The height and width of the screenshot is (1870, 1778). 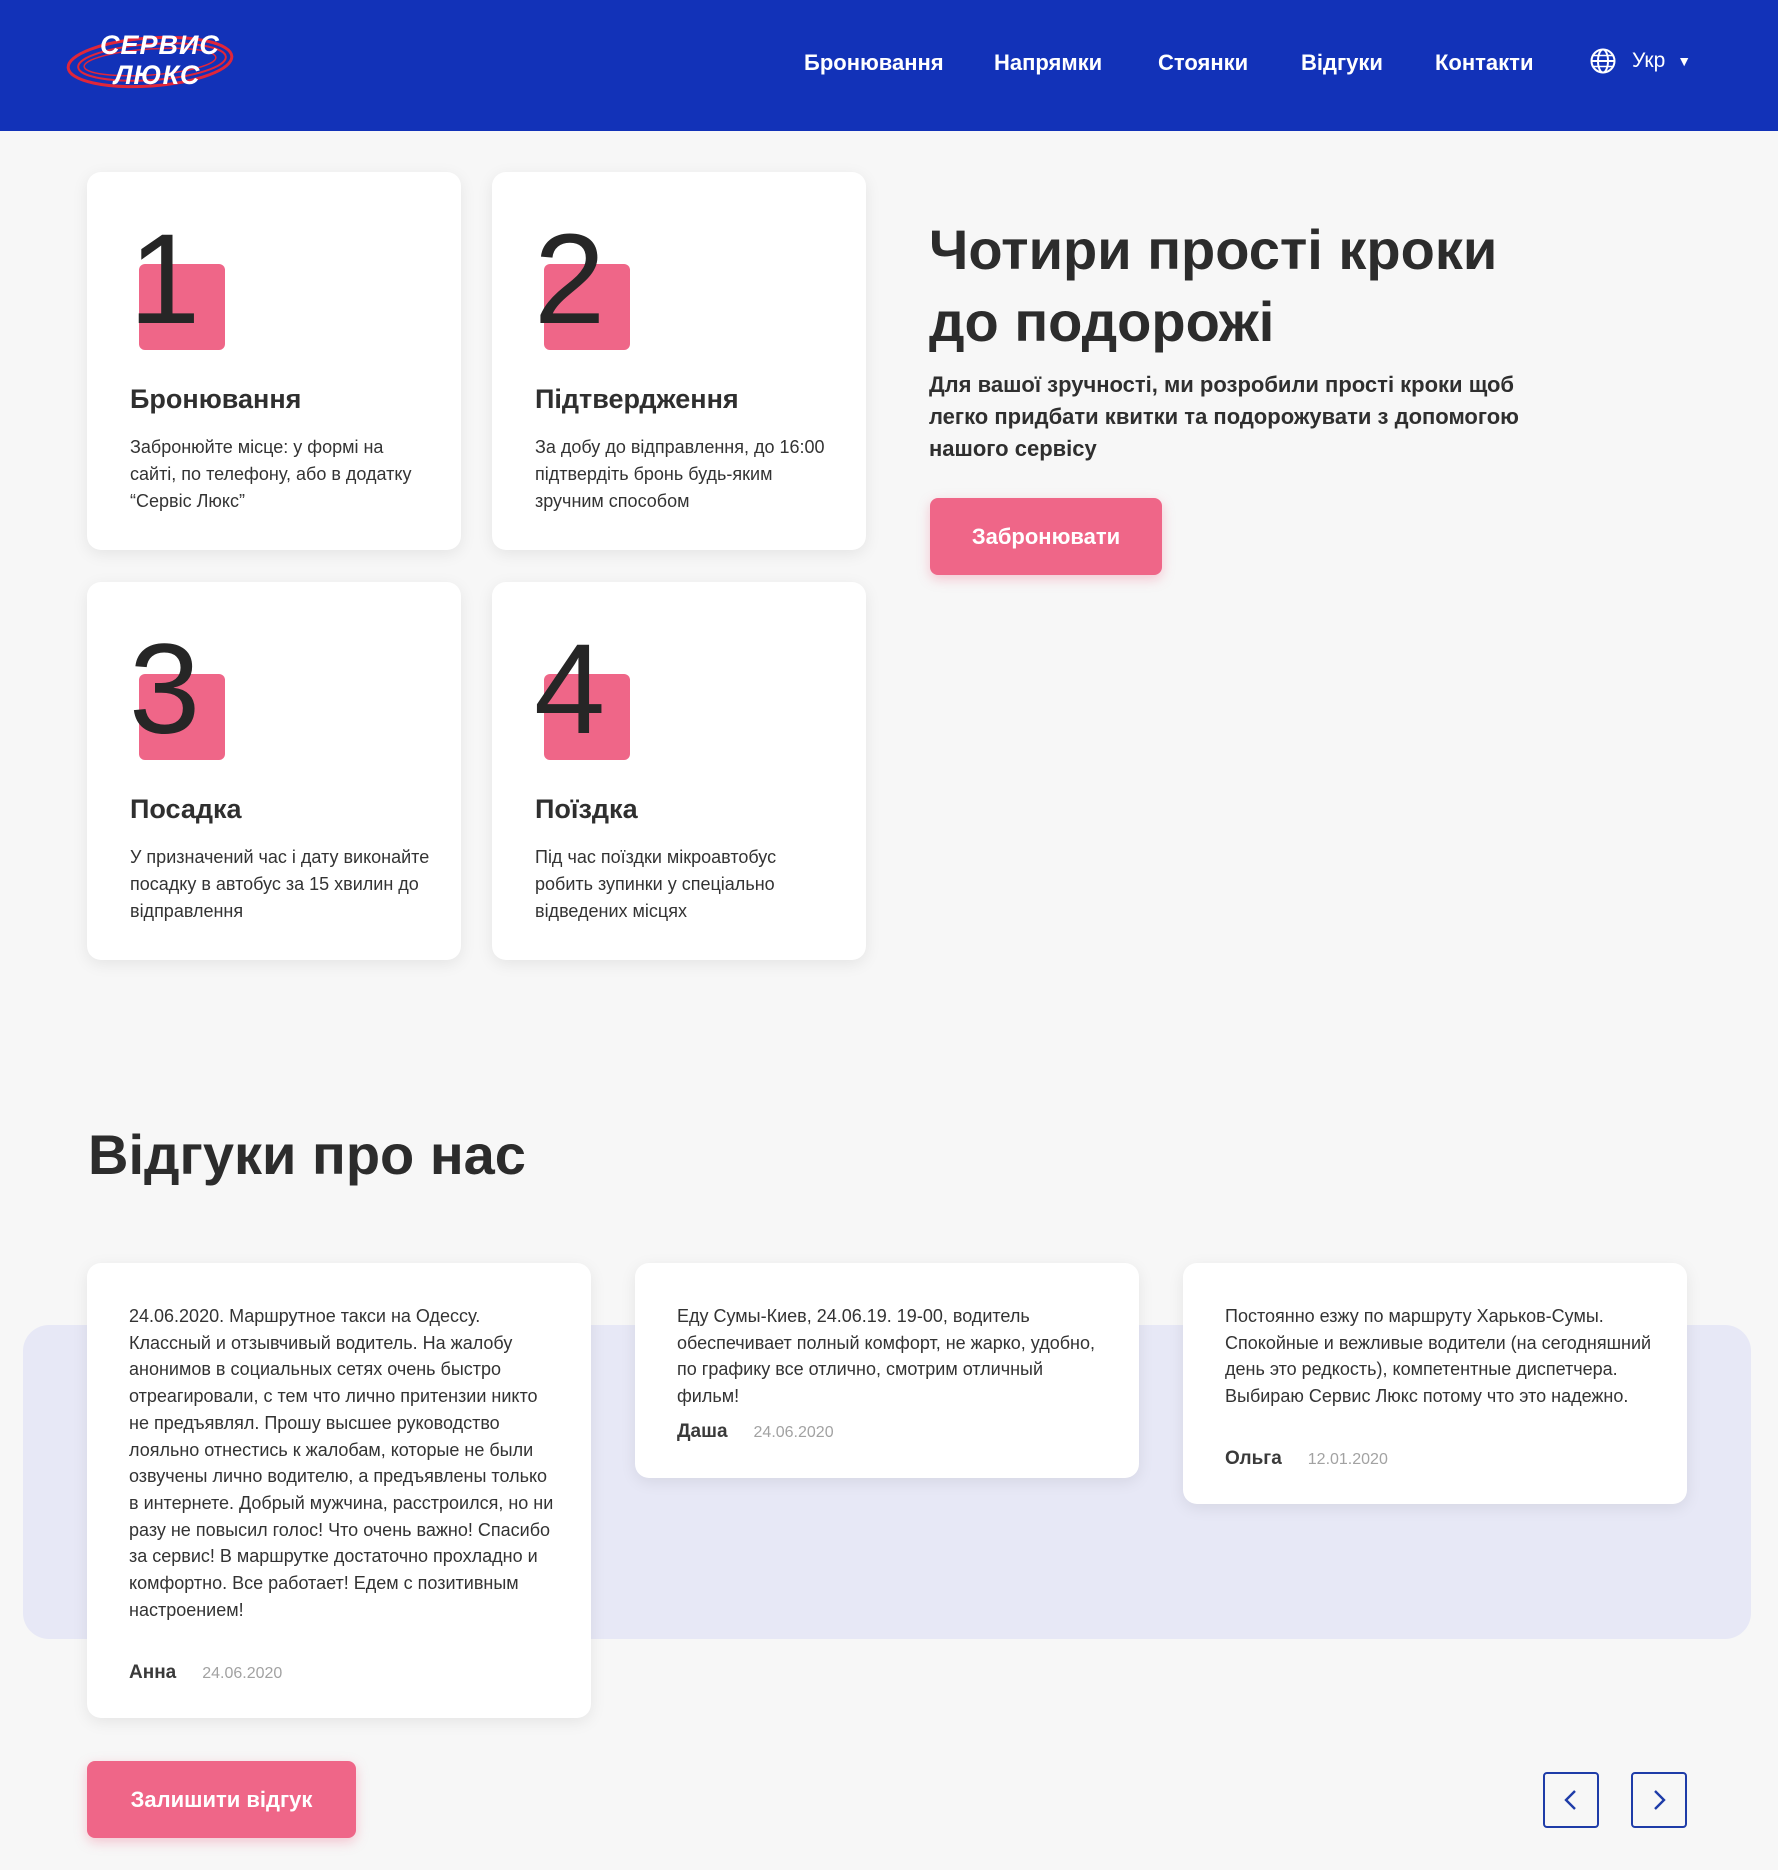 I want to click on step-number-badge: 4, so click(x=594, y=690).